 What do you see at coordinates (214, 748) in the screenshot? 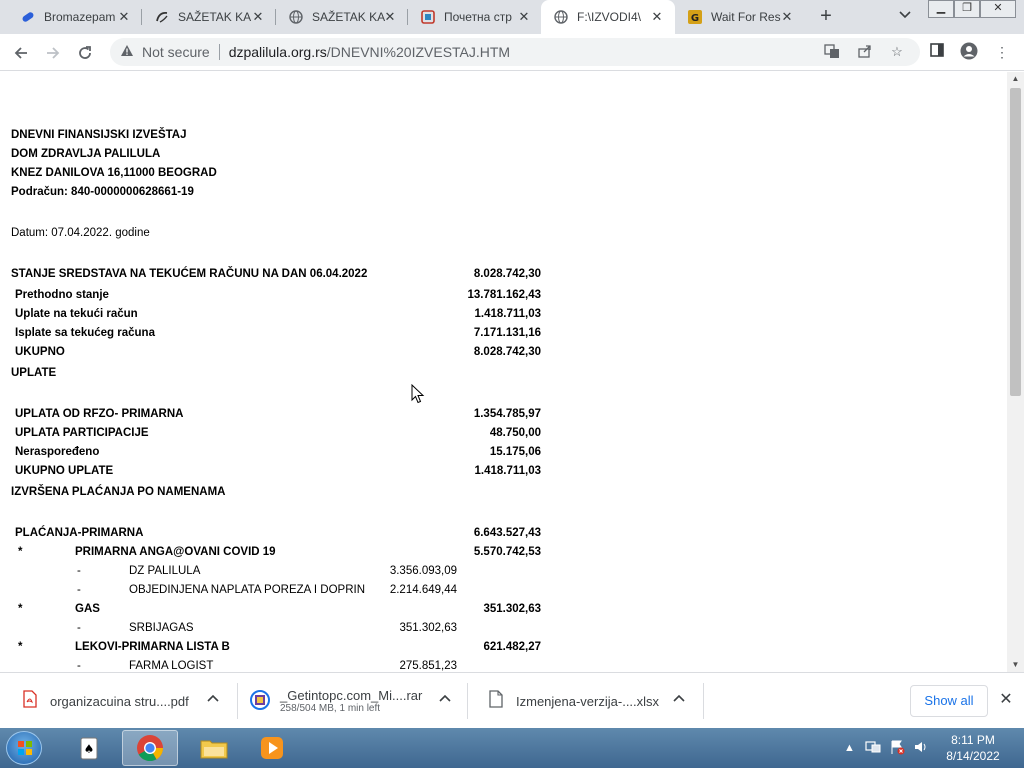
I see `file-explorer-app-icon` at bounding box center [214, 748].